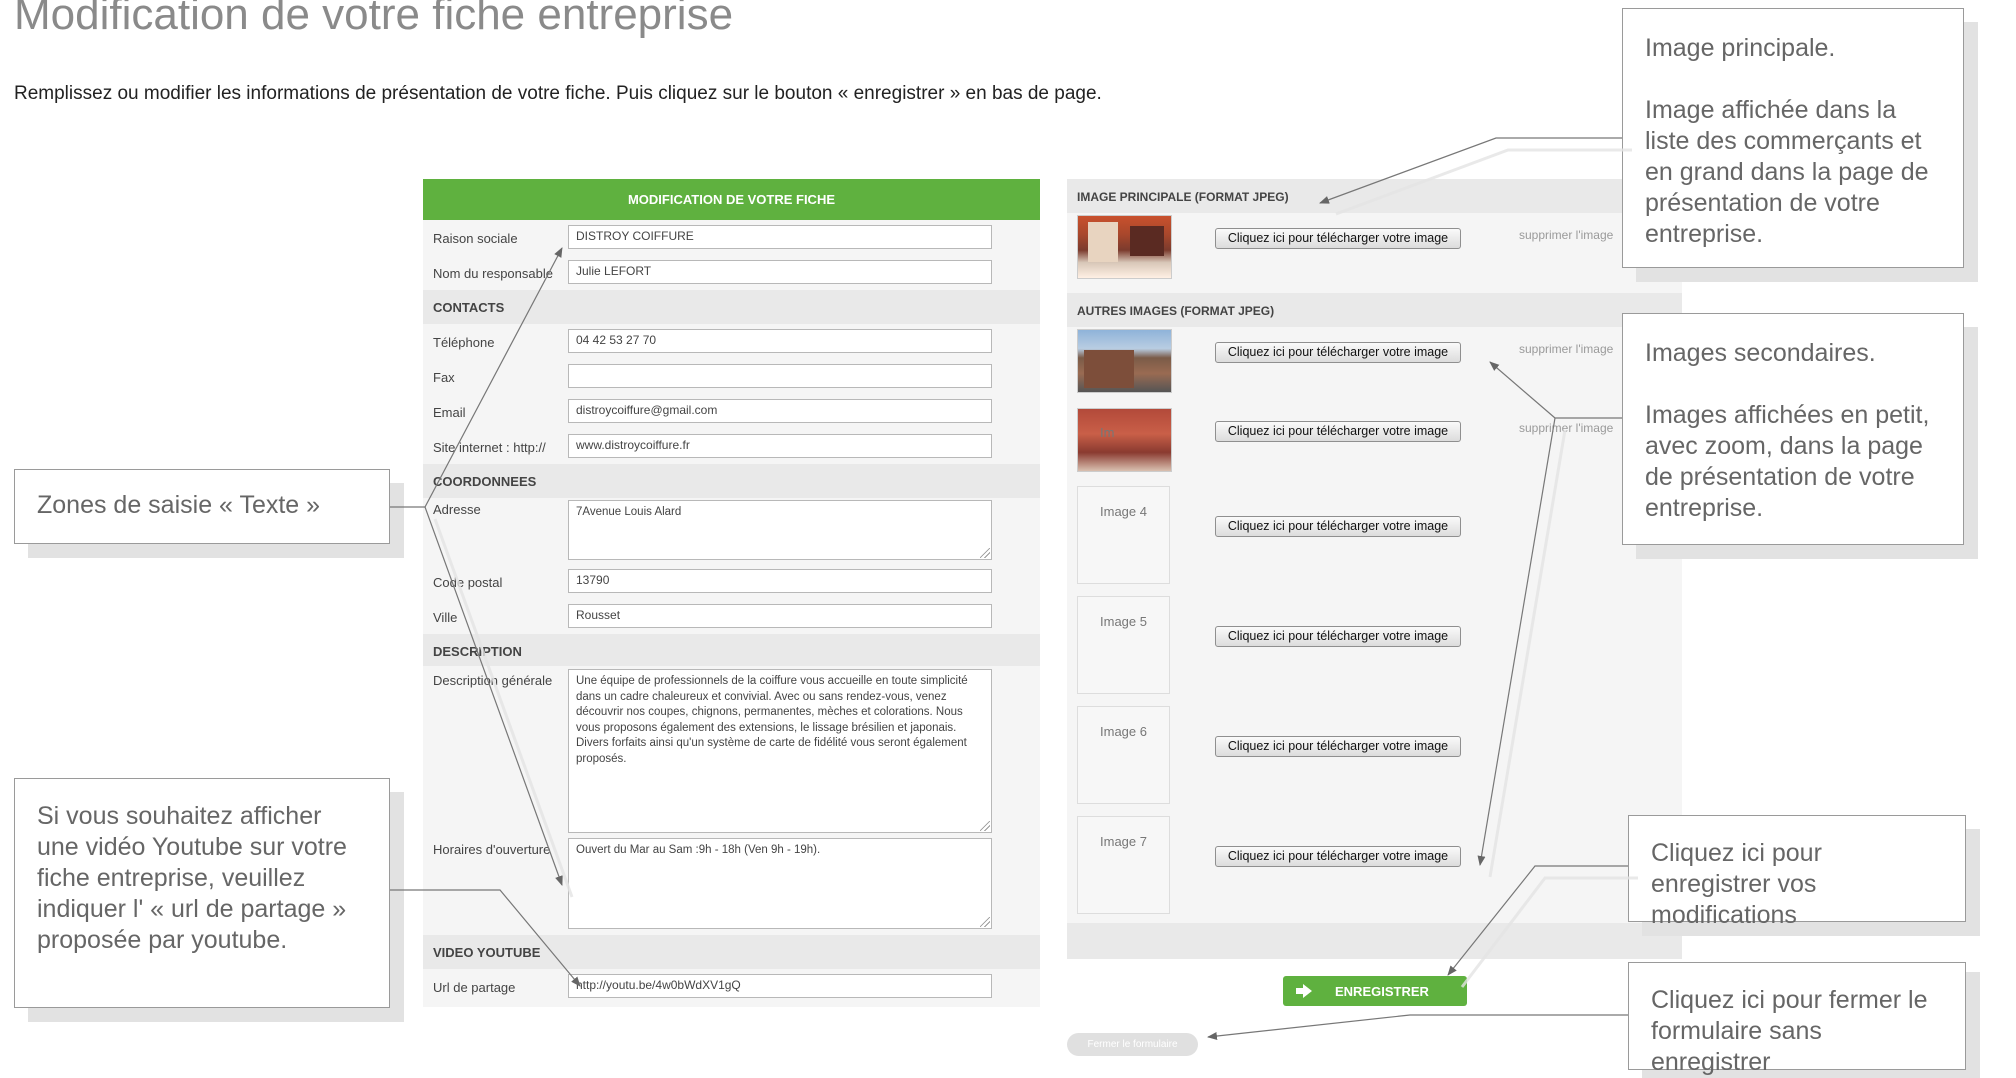 The image size is (2016, 1078). Describe the element at coordinates (1382, 991) in the screenshot. I see `save-button-label: ENREGISTRER` at that location.